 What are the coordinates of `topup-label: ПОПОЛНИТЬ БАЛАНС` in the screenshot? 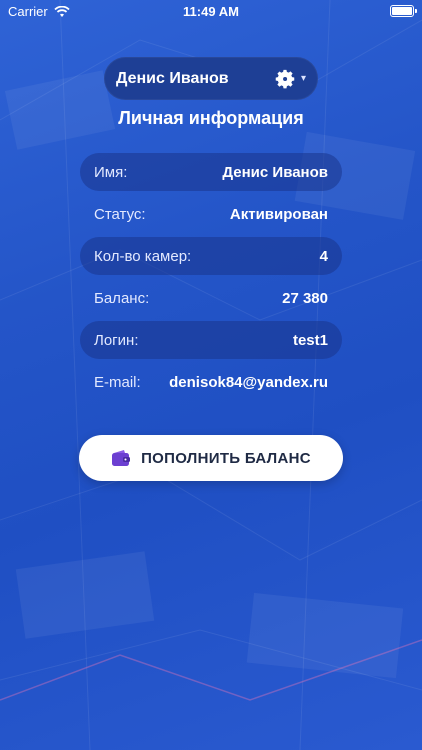 It's located at (226, 458).